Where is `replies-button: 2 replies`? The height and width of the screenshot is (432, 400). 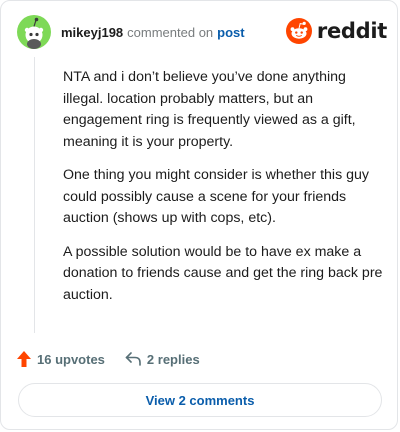 replies-button: 2 replies is located at coordinates (162, 359).